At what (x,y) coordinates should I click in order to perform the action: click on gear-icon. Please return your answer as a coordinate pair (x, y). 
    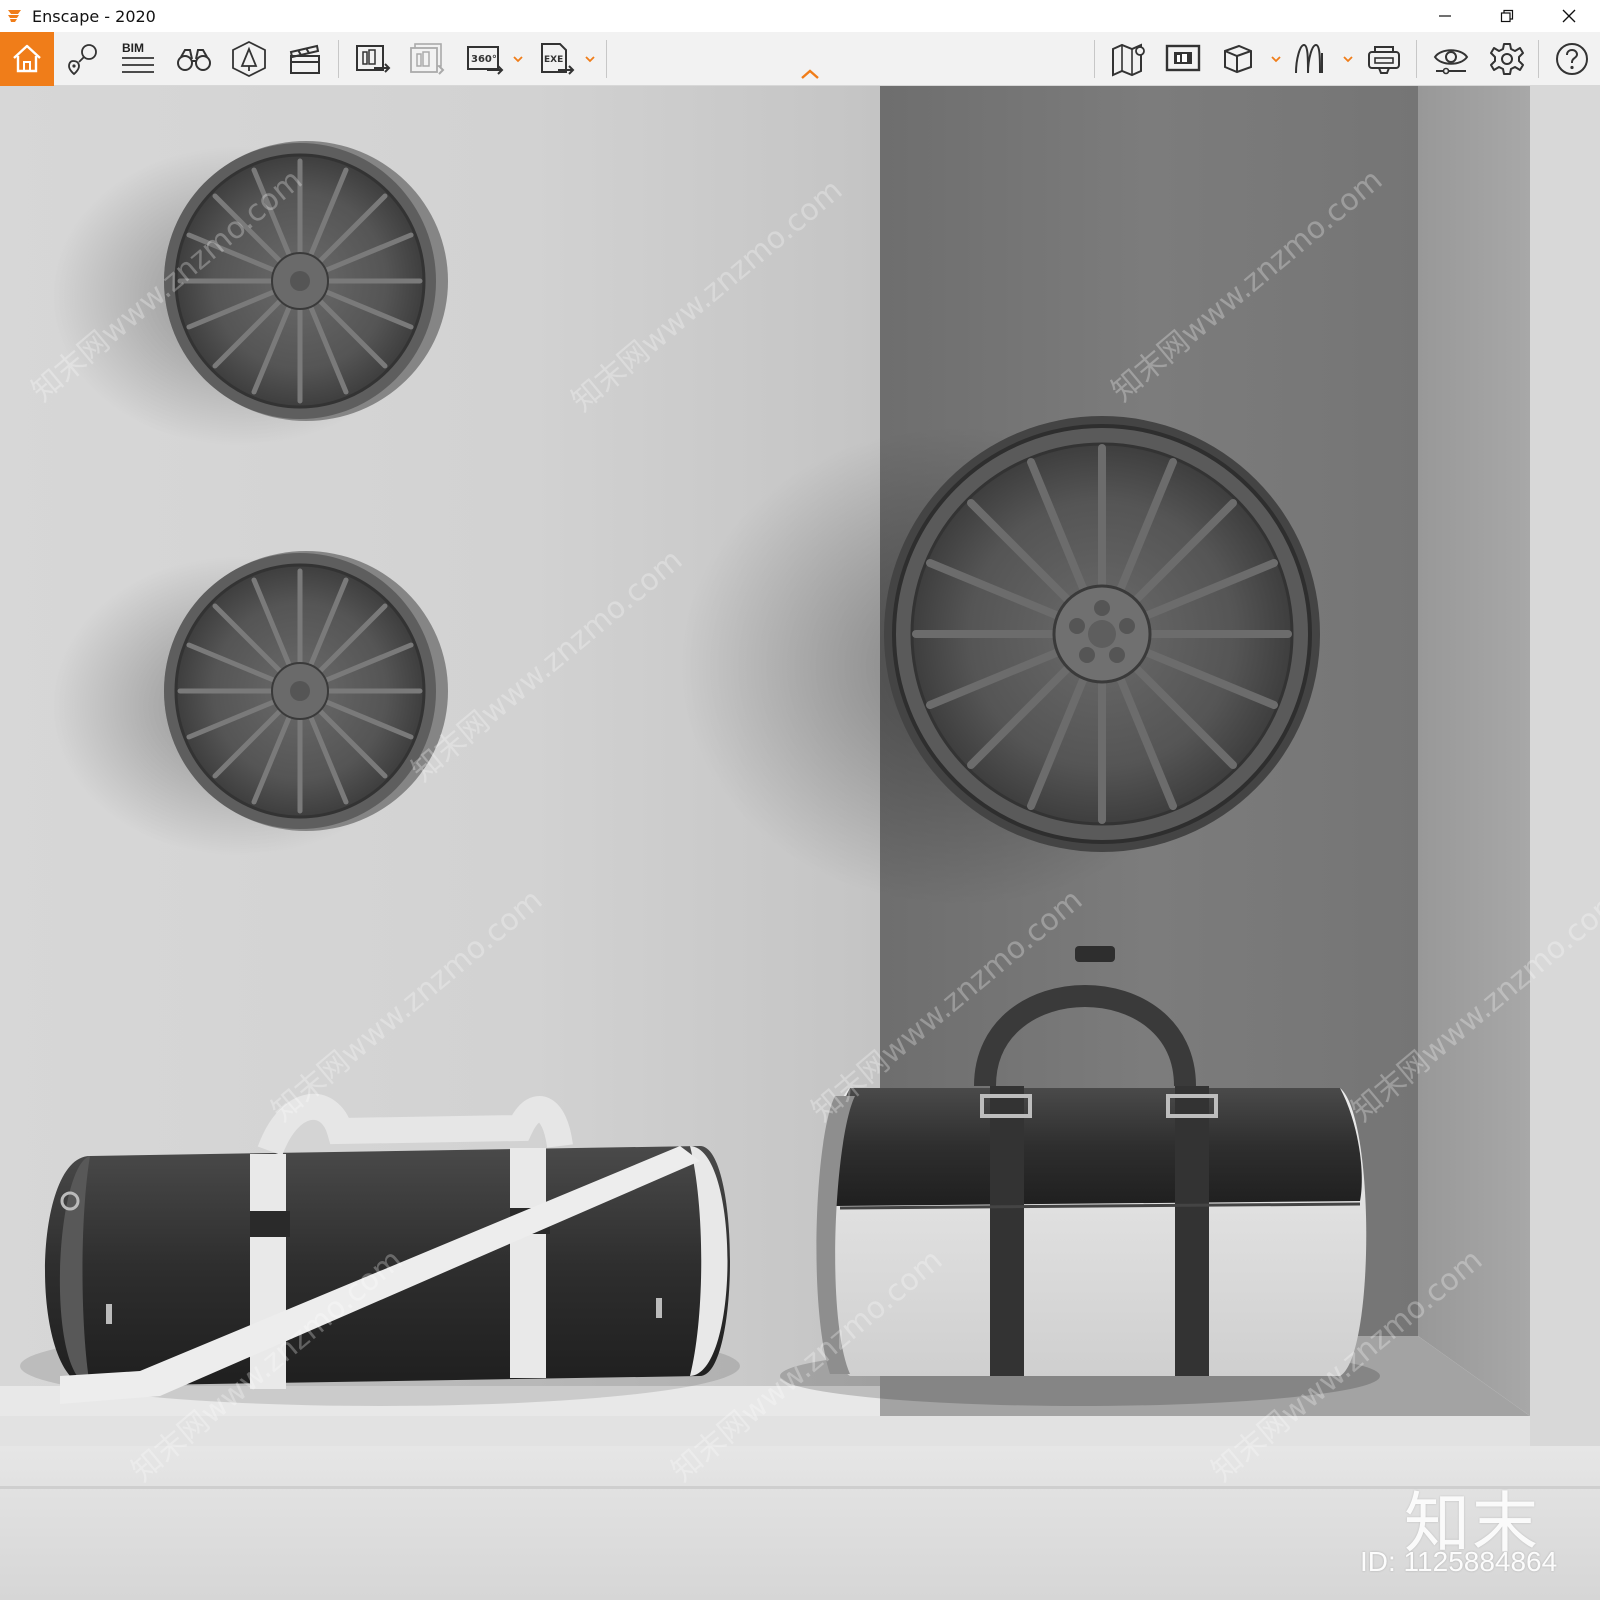
    Looking at the image, I should click on (1507, 59).